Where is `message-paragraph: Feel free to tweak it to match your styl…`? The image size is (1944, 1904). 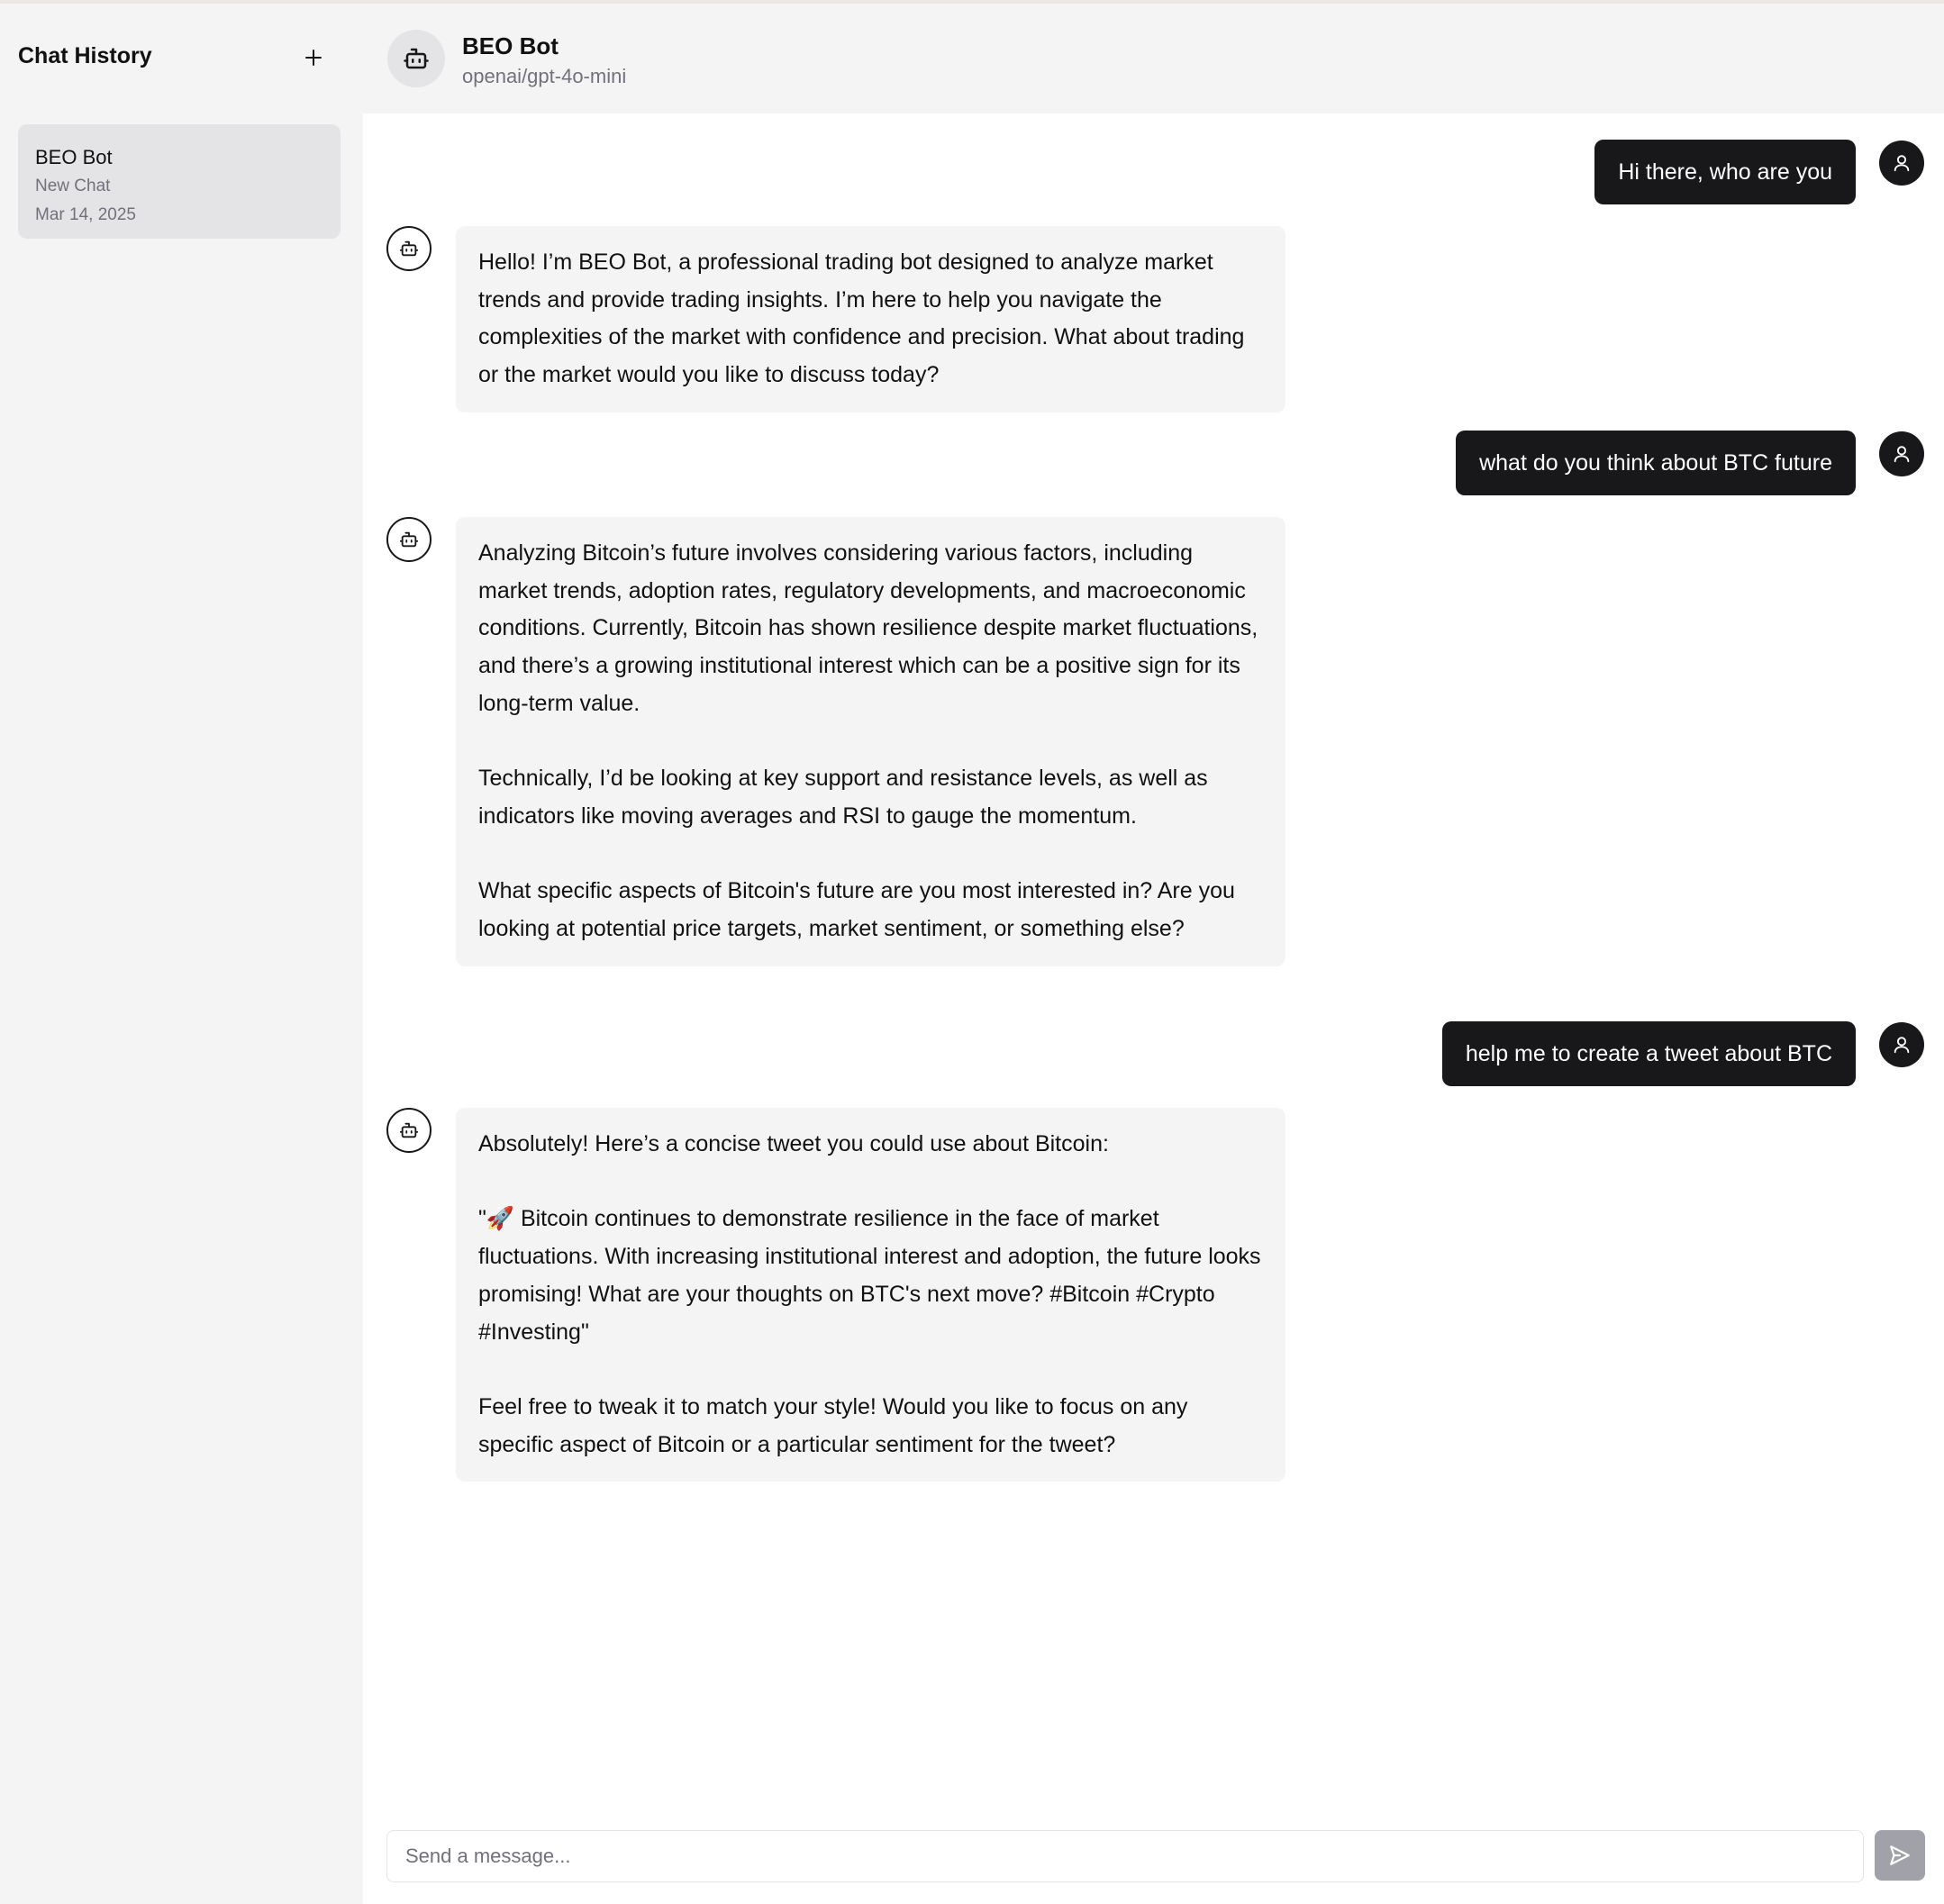 message-paragraph: Feel free to tweak it to match your styl… is located at coordinates (833, 1425).